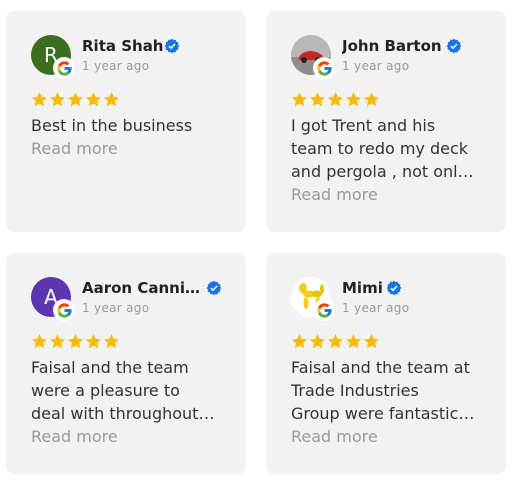 The width and height of the screenshot is (517, 490). Describe the element at coordinates (362, 288) in the screenshot. I see `reviewer-name: Mimi` at that location.